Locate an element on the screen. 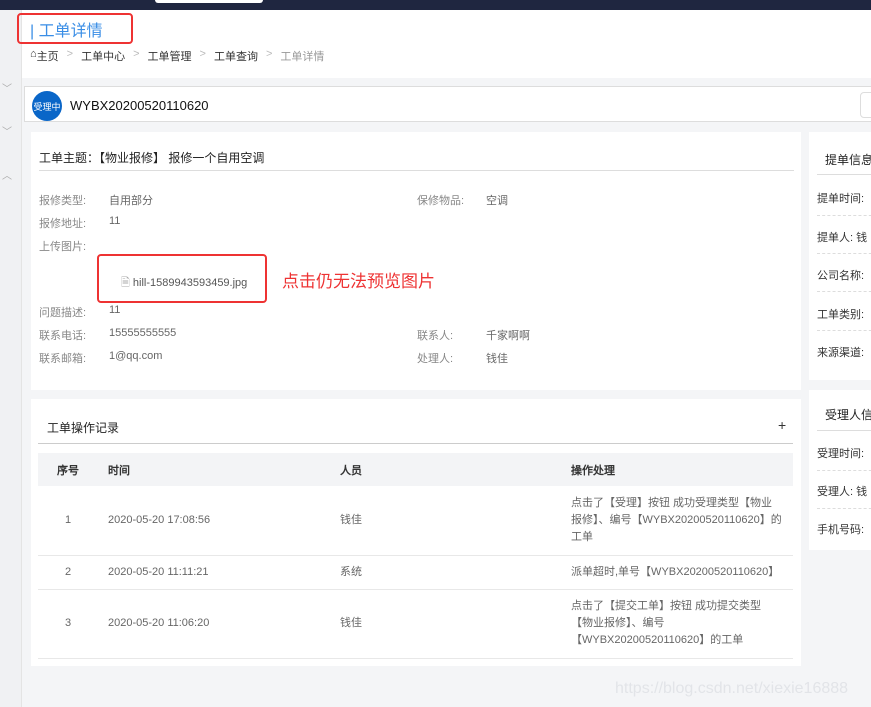  field-value: 1@qq.com is located at coordinates (136, 356).